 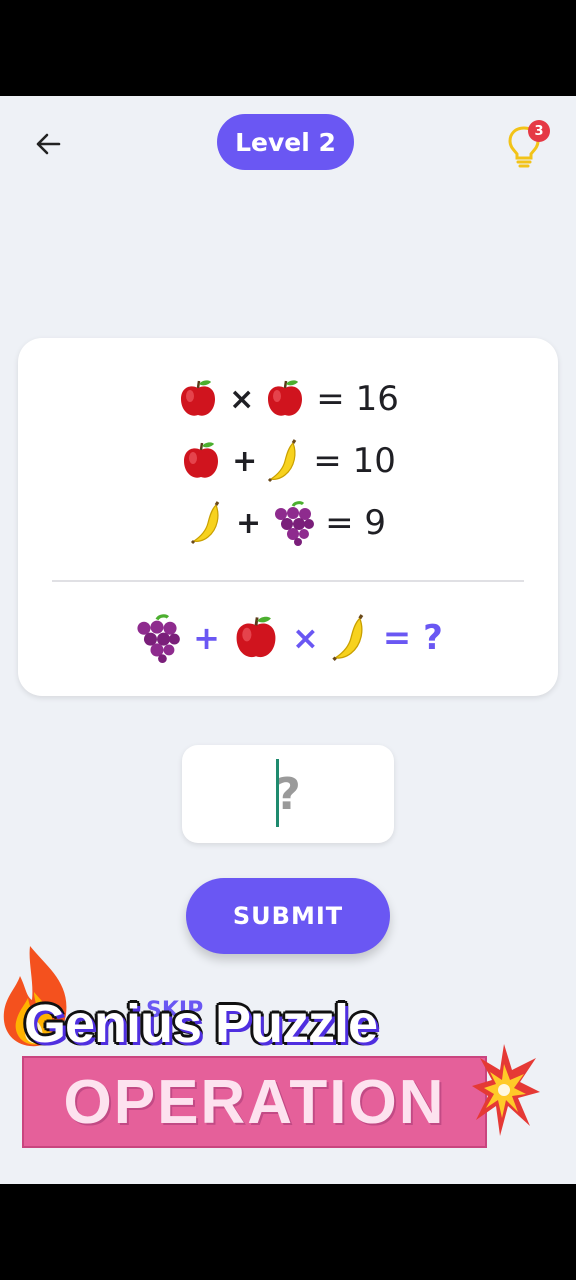 I want to click on submit-button: SUBMIT, so click(x=288, y=916).